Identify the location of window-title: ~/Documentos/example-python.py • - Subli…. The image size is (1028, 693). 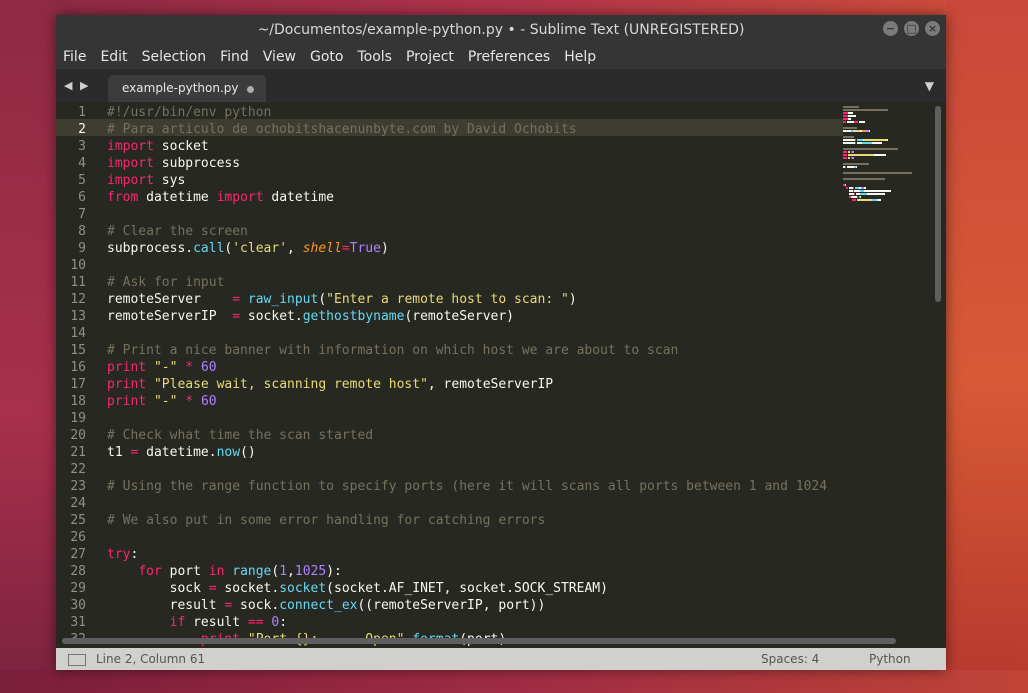
(501, 30).